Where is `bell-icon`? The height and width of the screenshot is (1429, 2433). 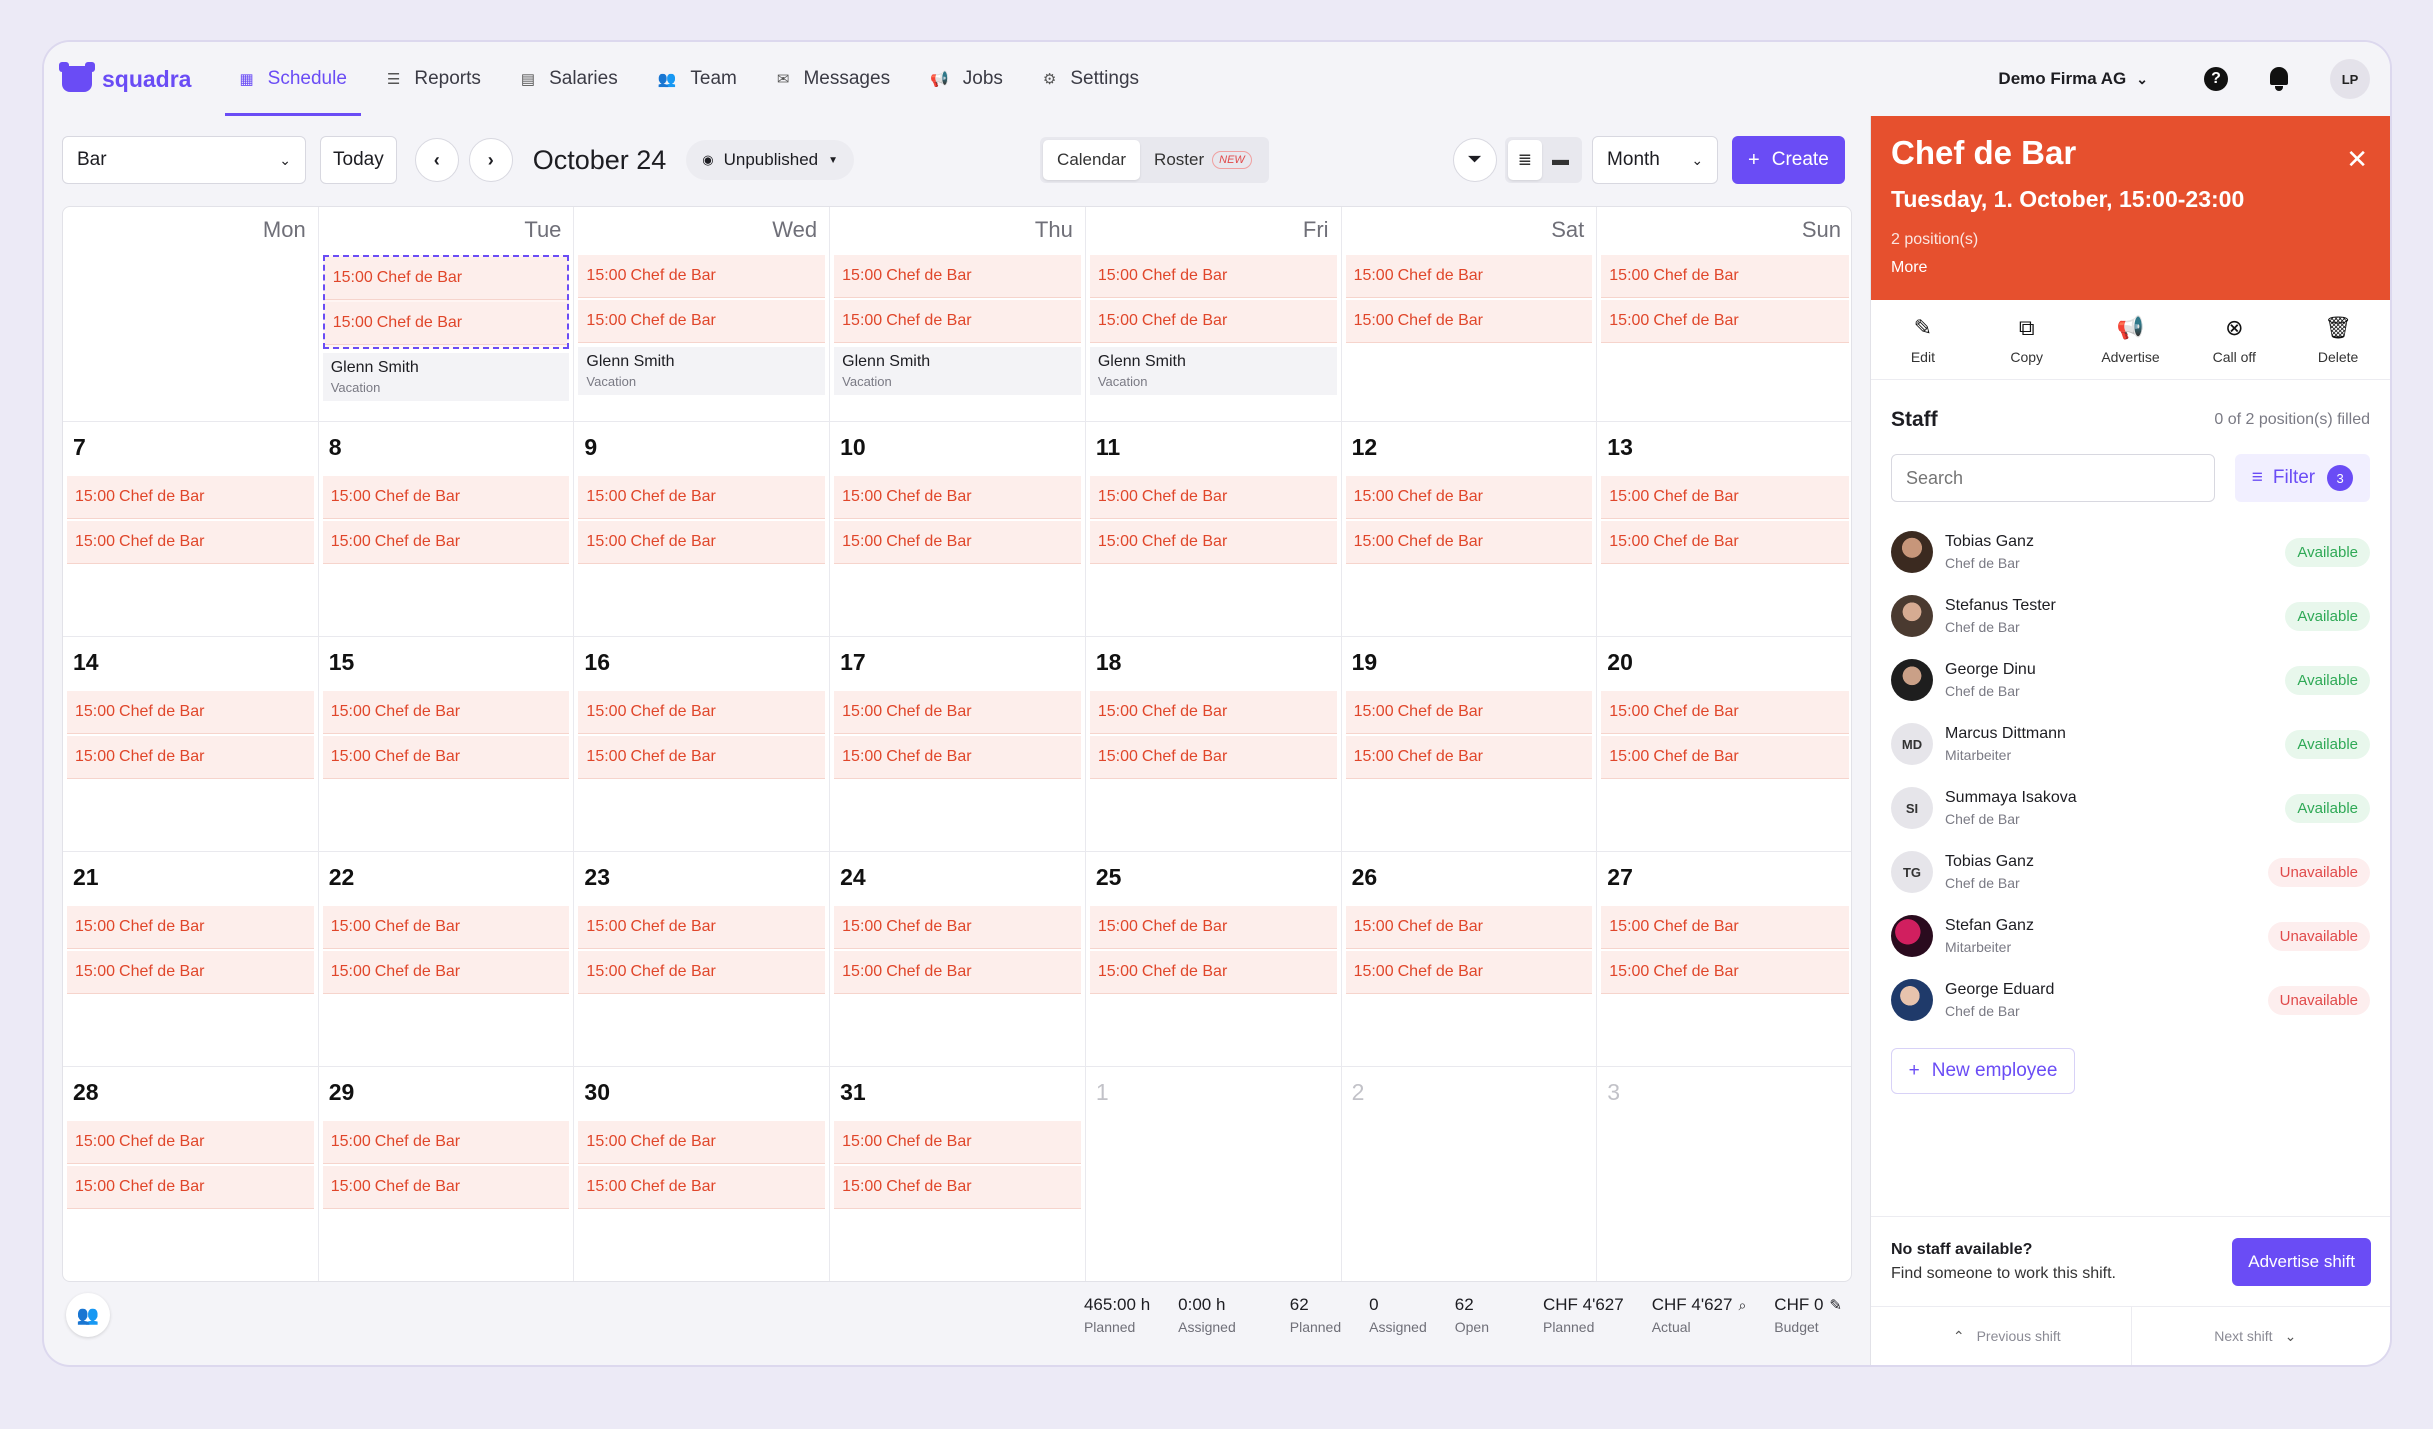 bell-icon is located at coordinates (2279, 79).